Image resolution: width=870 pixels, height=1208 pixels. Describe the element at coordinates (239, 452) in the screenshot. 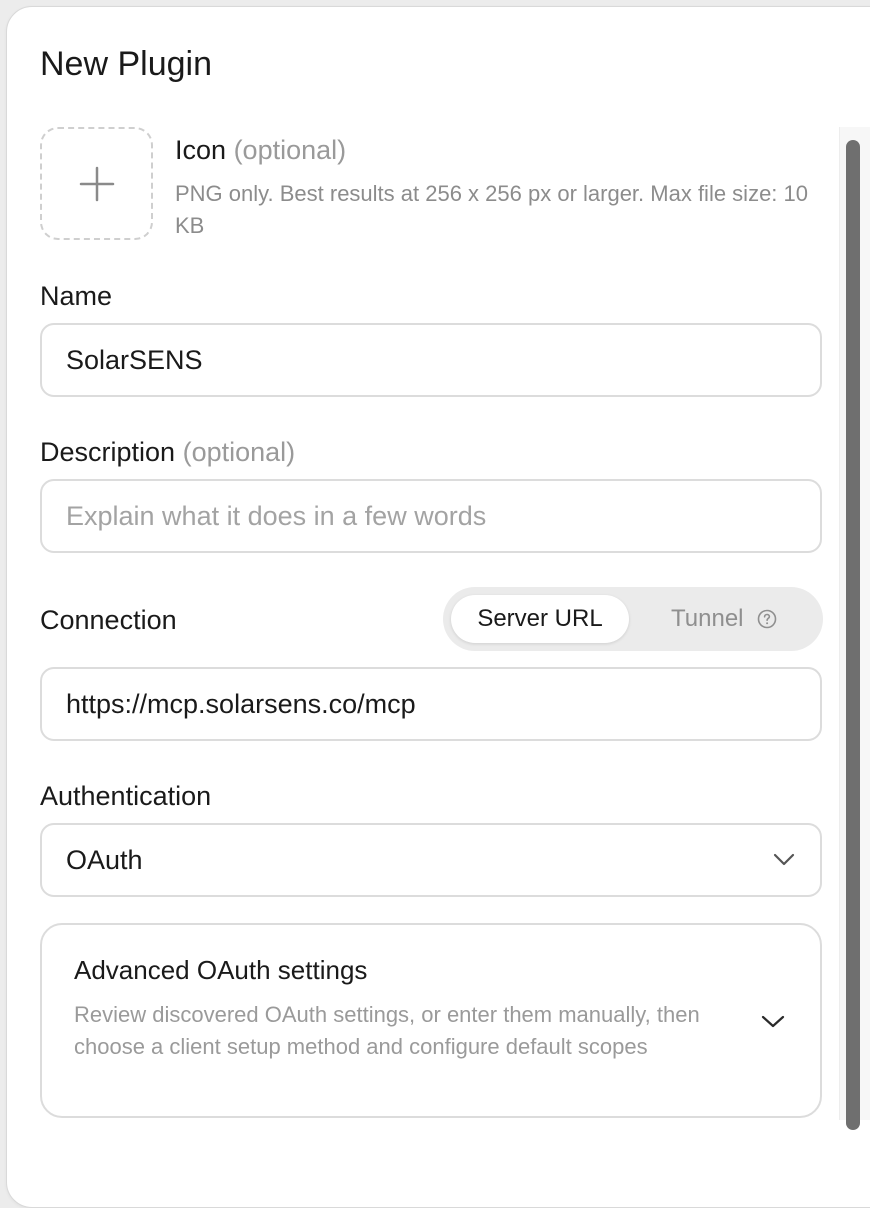

I see `description-optional-text: (optional)` at that location.